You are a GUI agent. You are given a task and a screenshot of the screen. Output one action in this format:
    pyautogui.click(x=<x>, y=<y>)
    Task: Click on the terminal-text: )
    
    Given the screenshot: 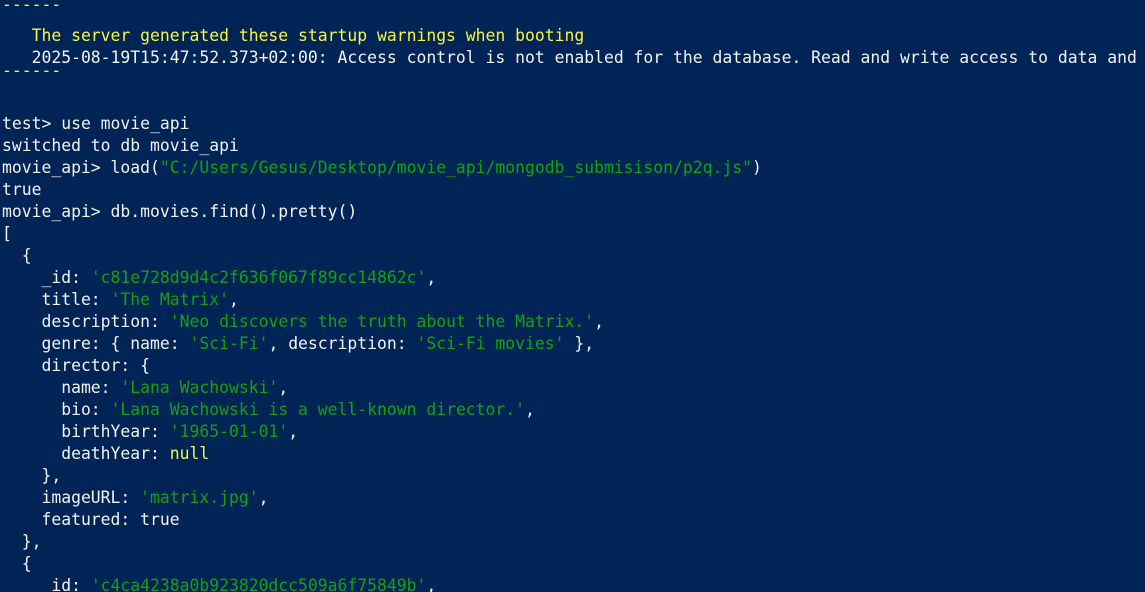 What is the action you would take?
    pyautogui.click(x=756, y=167)
    